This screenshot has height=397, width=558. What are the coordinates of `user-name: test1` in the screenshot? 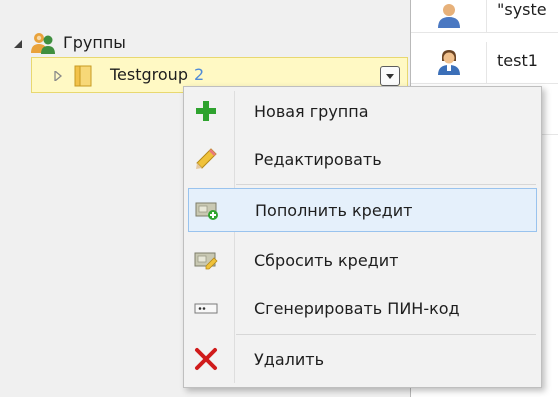 It's located at (517, 60).